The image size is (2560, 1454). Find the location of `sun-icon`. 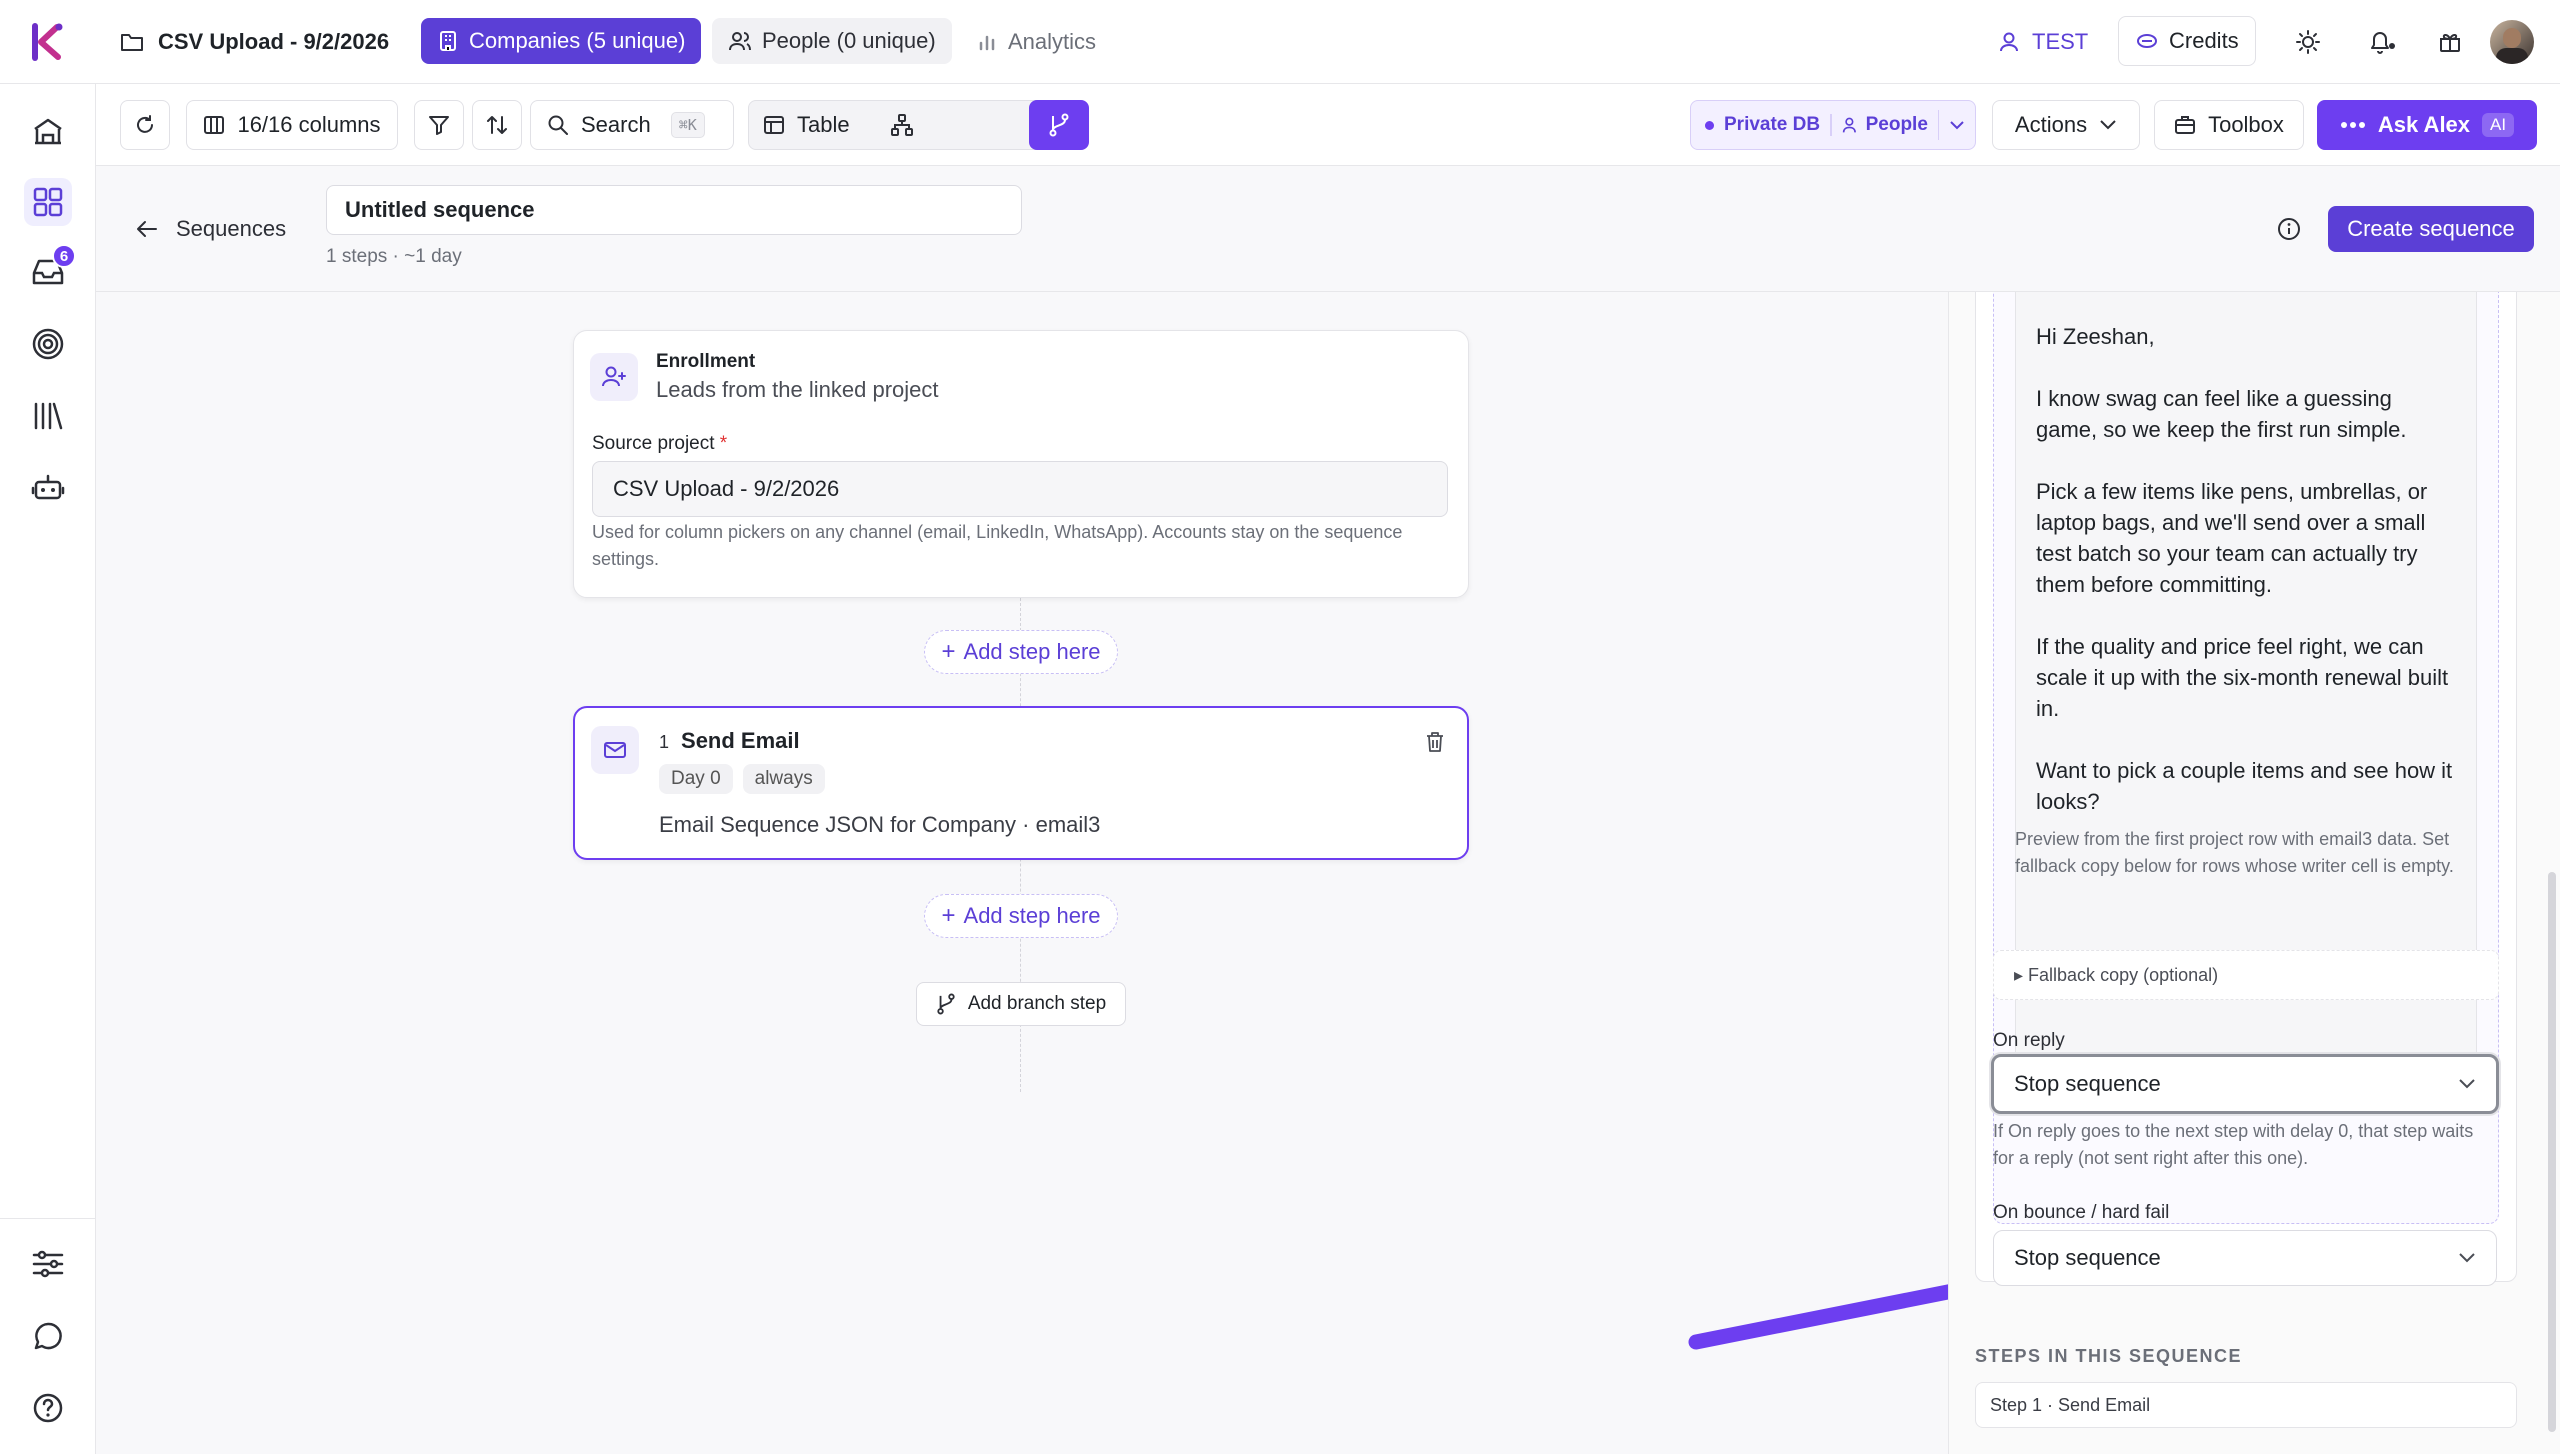

sun-icon is located at coordinates (2308, 42).